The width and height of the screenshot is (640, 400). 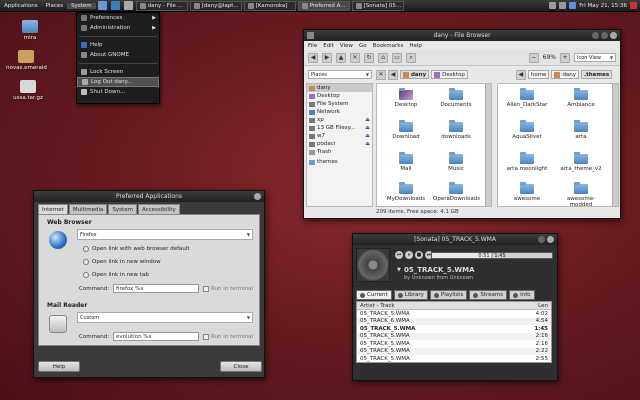 I want to click on power-icon, so click(x=633, y=5).